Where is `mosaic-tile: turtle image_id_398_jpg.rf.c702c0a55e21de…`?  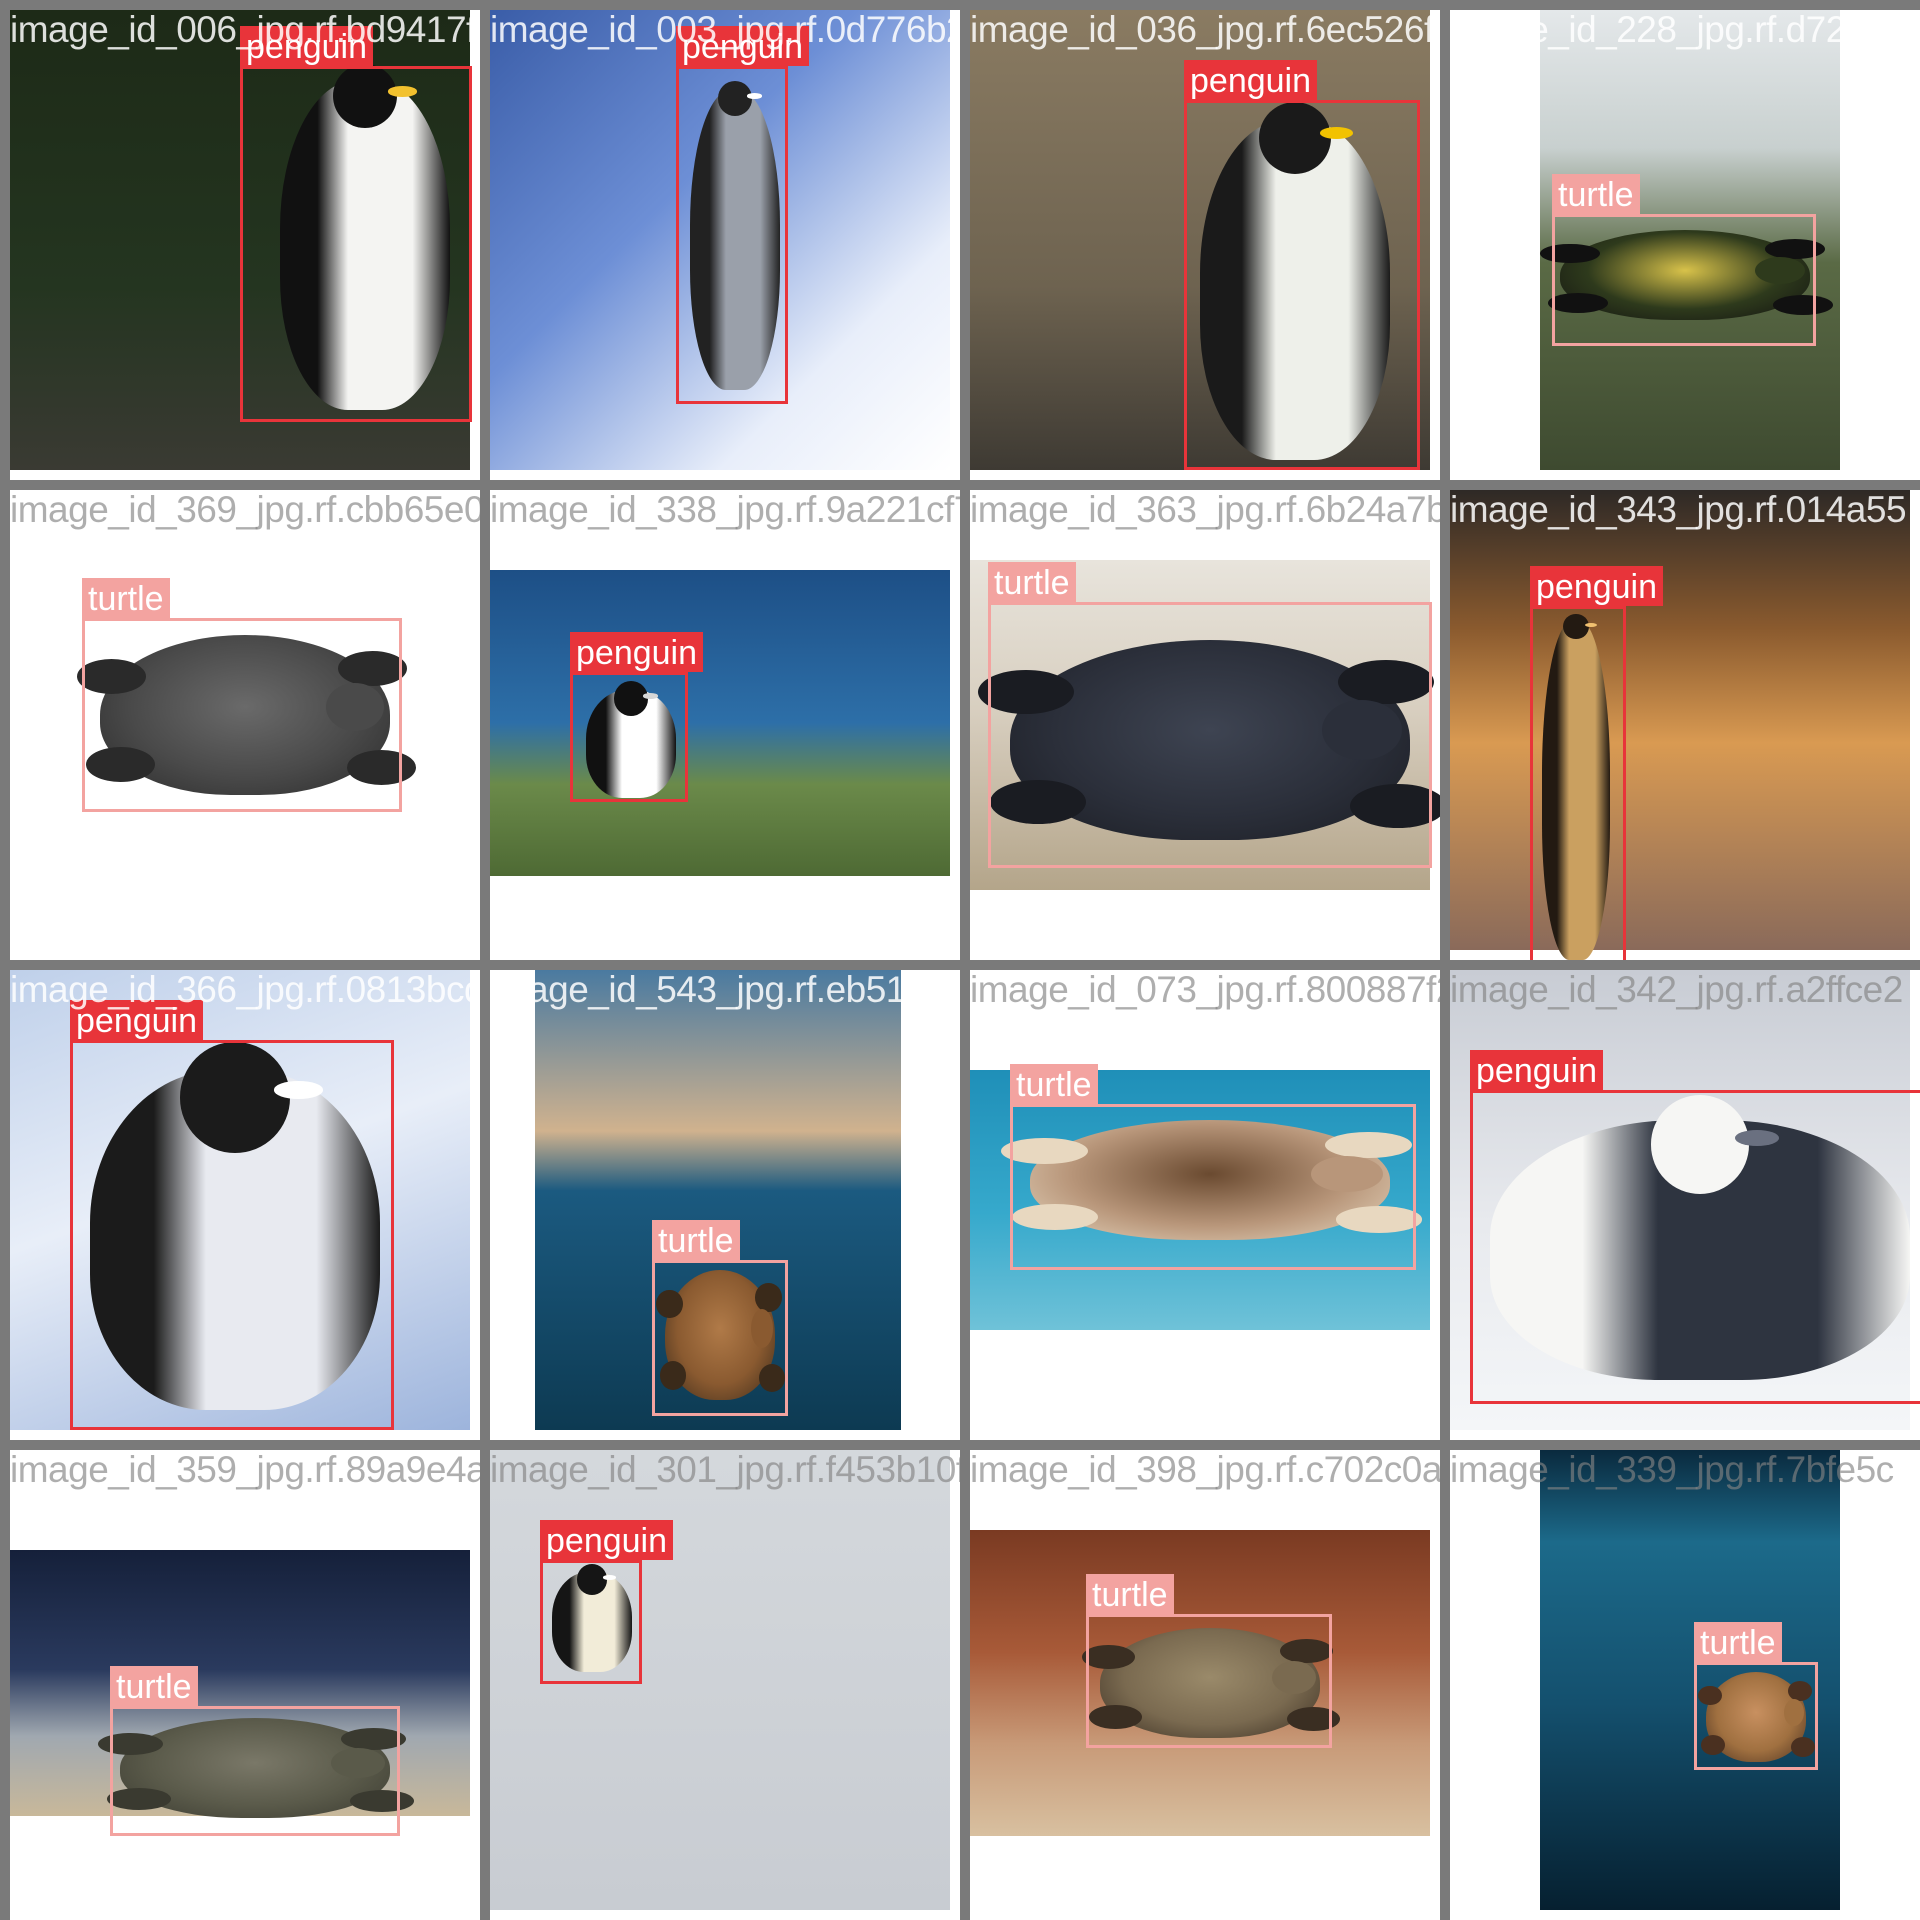
mosaic-tile: turtle image_id_398_jpg.rf.c702c0a55e21de… is located at coordinates (1205, 1685).